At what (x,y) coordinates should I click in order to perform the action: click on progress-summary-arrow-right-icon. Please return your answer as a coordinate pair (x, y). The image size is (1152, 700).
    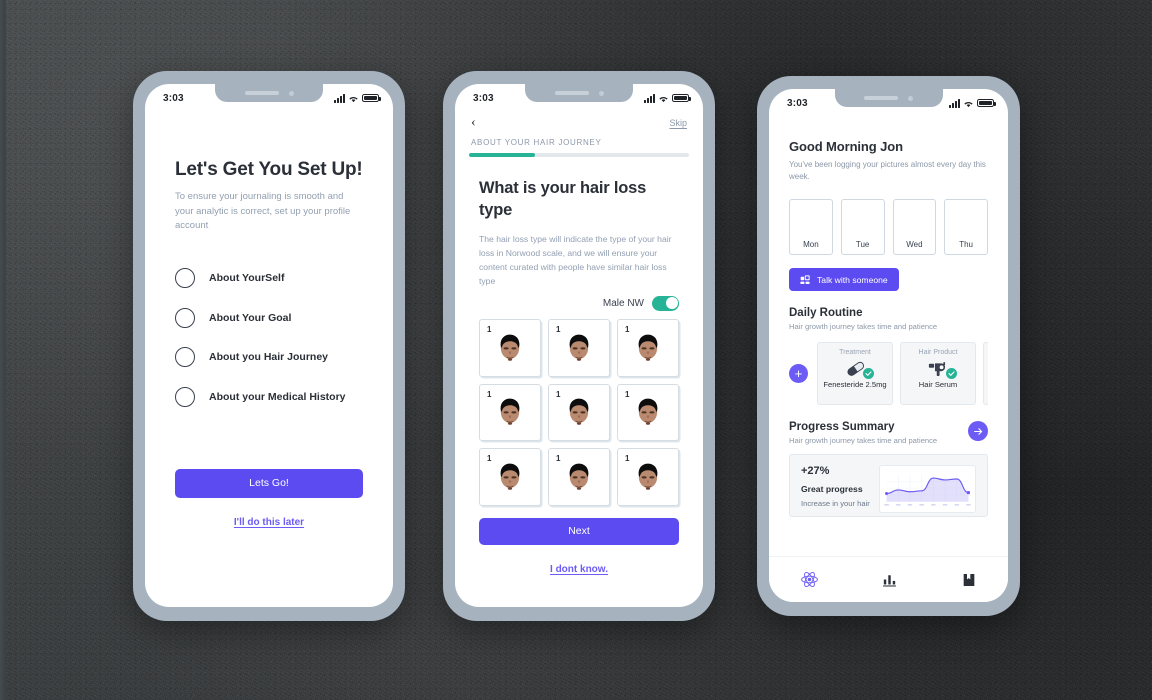
    Looking at the image, I should click on (978, 431).